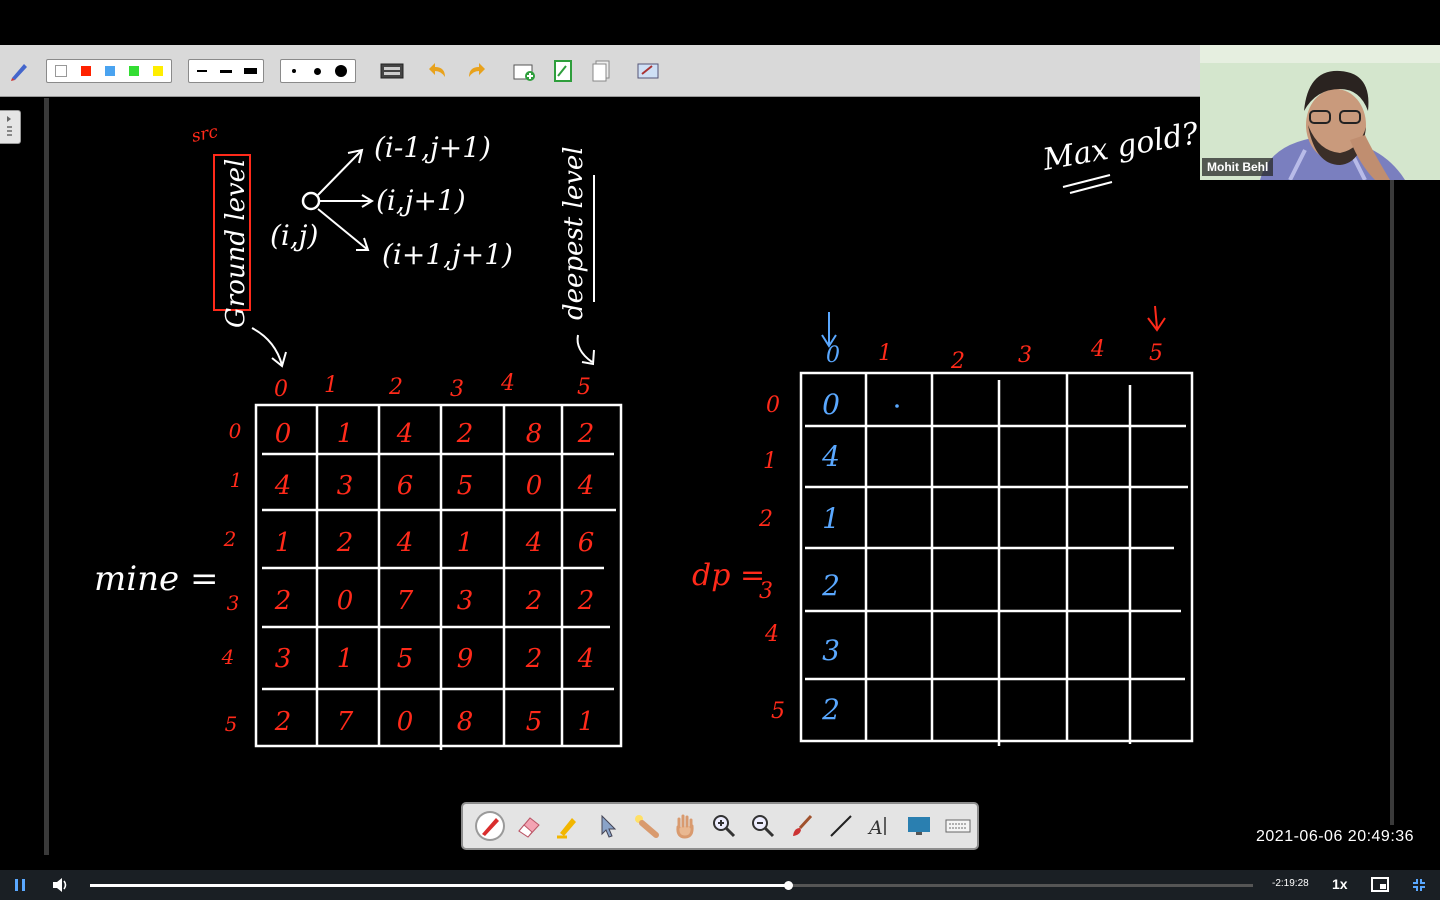 The width and height of the screenshot is (1440, 900). Describe the element at coordinates (1097, 349) in the screenshot. I see `dp-col-header: 4` at that location.